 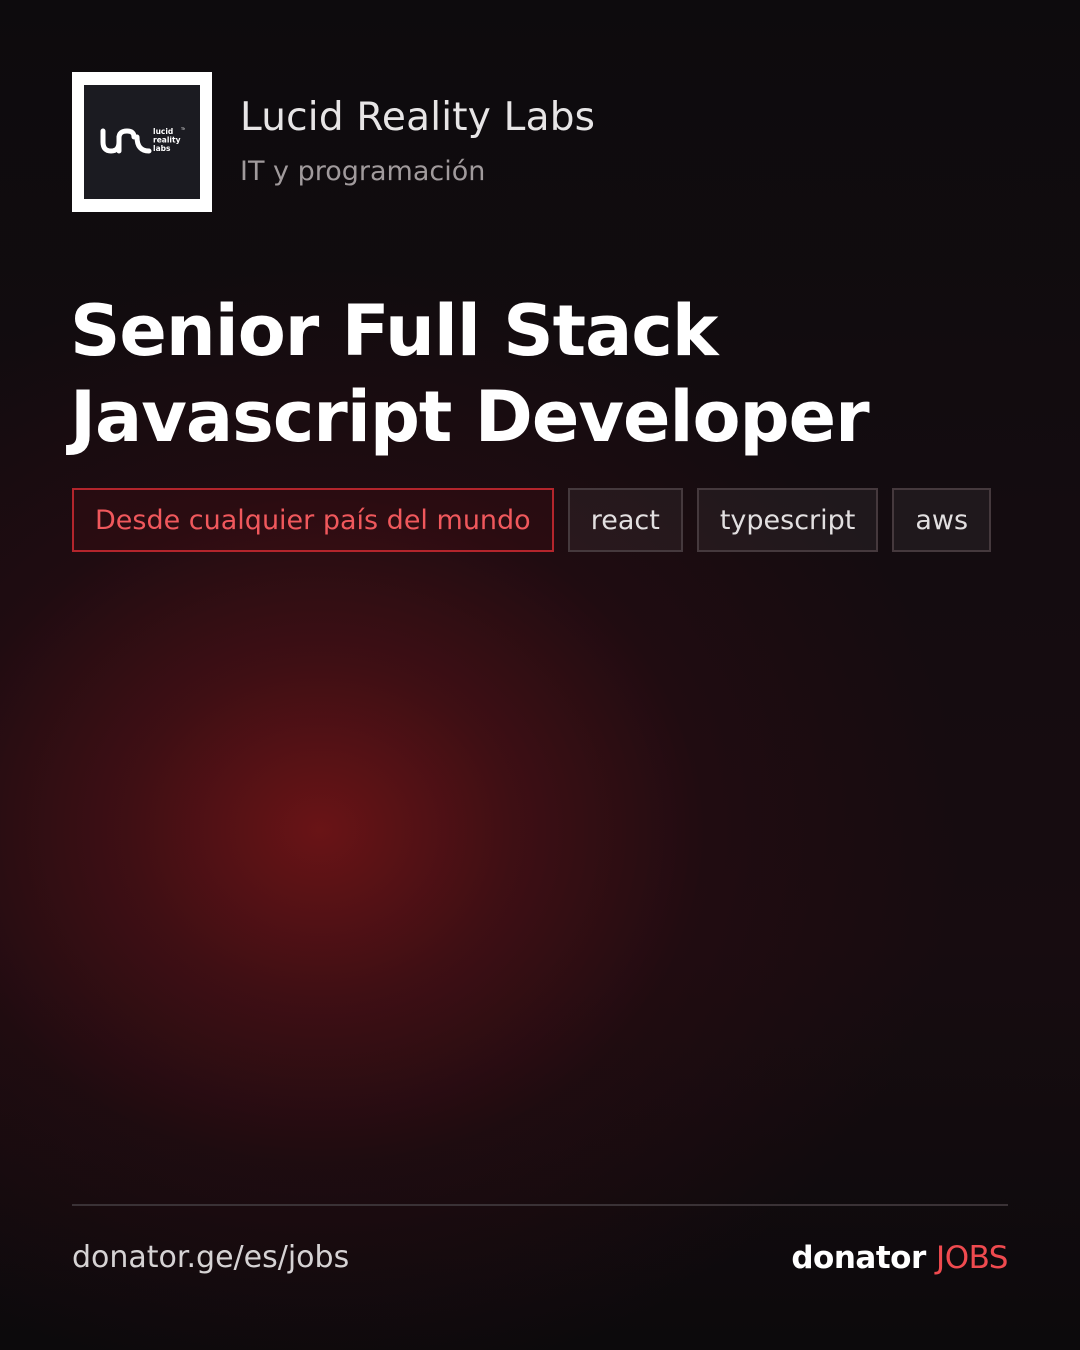 What do you see at coordinates (363, 172) in the screenshot?
I see `company-category: IT y programación` at bounding box center [363, 172].